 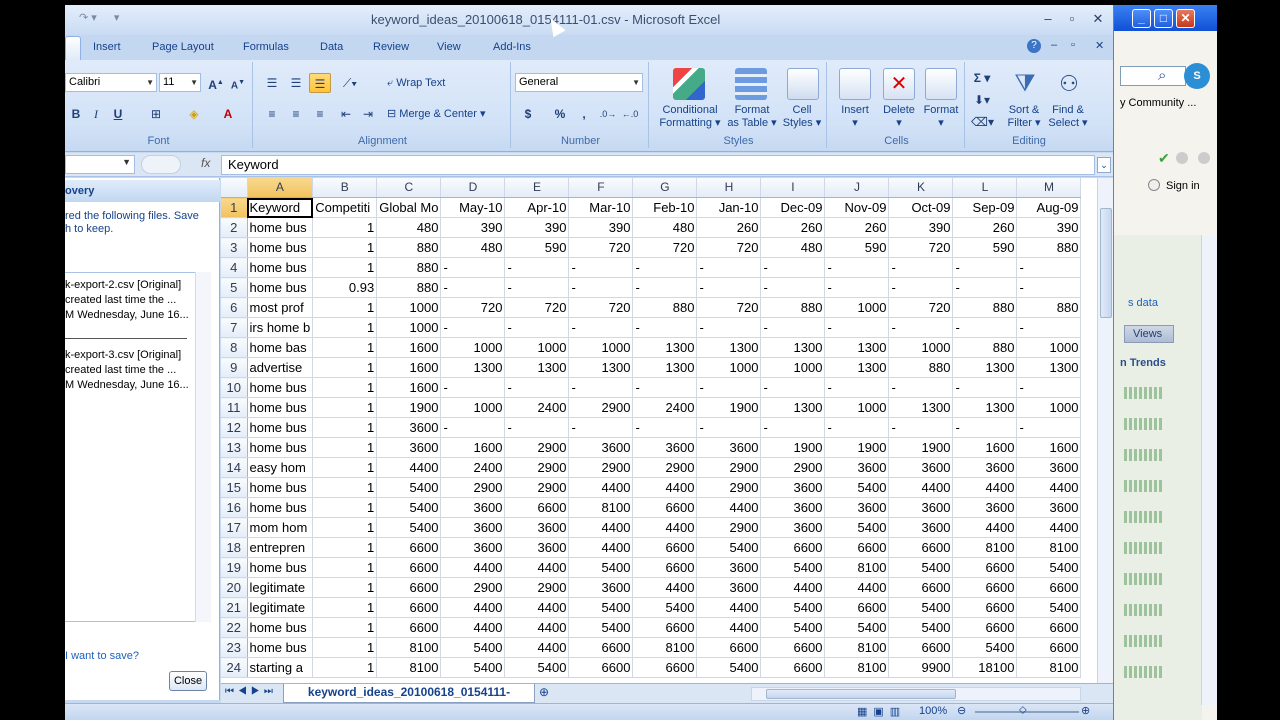 What do you see at coordinates (916, 694) in the screenshot?
I see `horizontal-scrollbar` at bounding box center [916, 694].